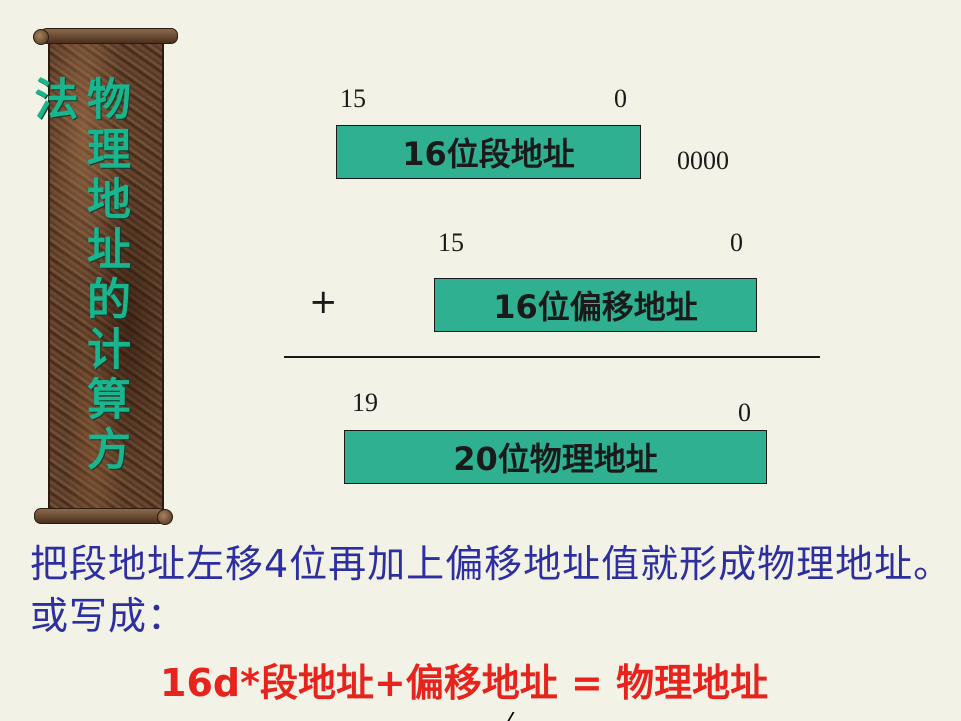 The width and height of the screenshot is (961, 721). I want to click on formula: 16d*段地址+偏移地址 = 物理地址, so click(464, 683).